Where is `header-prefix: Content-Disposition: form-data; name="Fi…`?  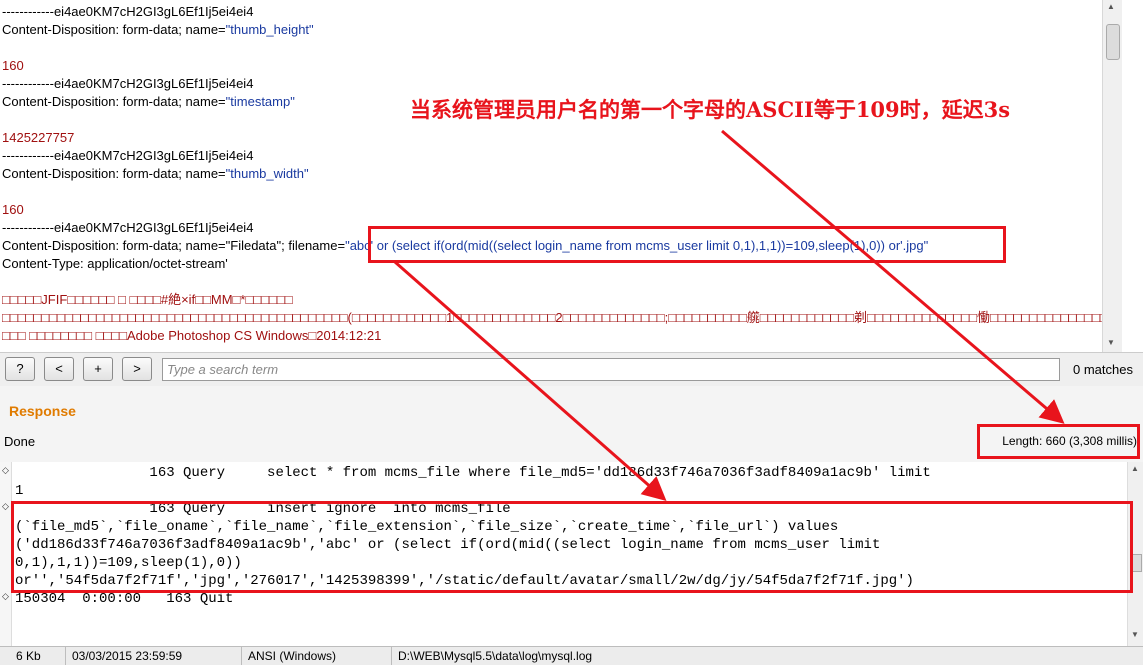
header-prefix: Content-Disposition: form-data; name="Fi… is located at coordinates (174, 245).